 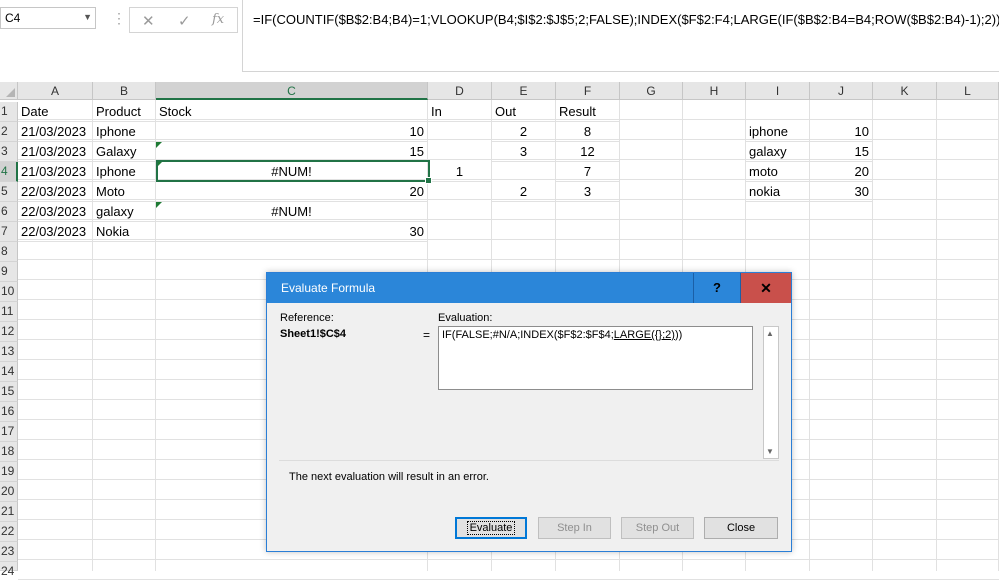 What do you see at coordinates (905, 91) in the screenshot?
I see `column-header-k: K` at bounding box center [905, 91].